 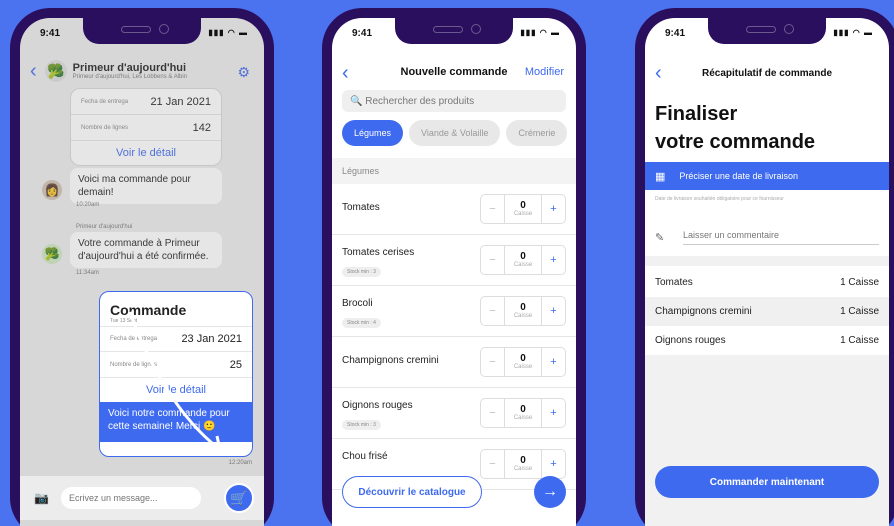 I want to click on search-icon: 🔍, so click(x=358, y=101).